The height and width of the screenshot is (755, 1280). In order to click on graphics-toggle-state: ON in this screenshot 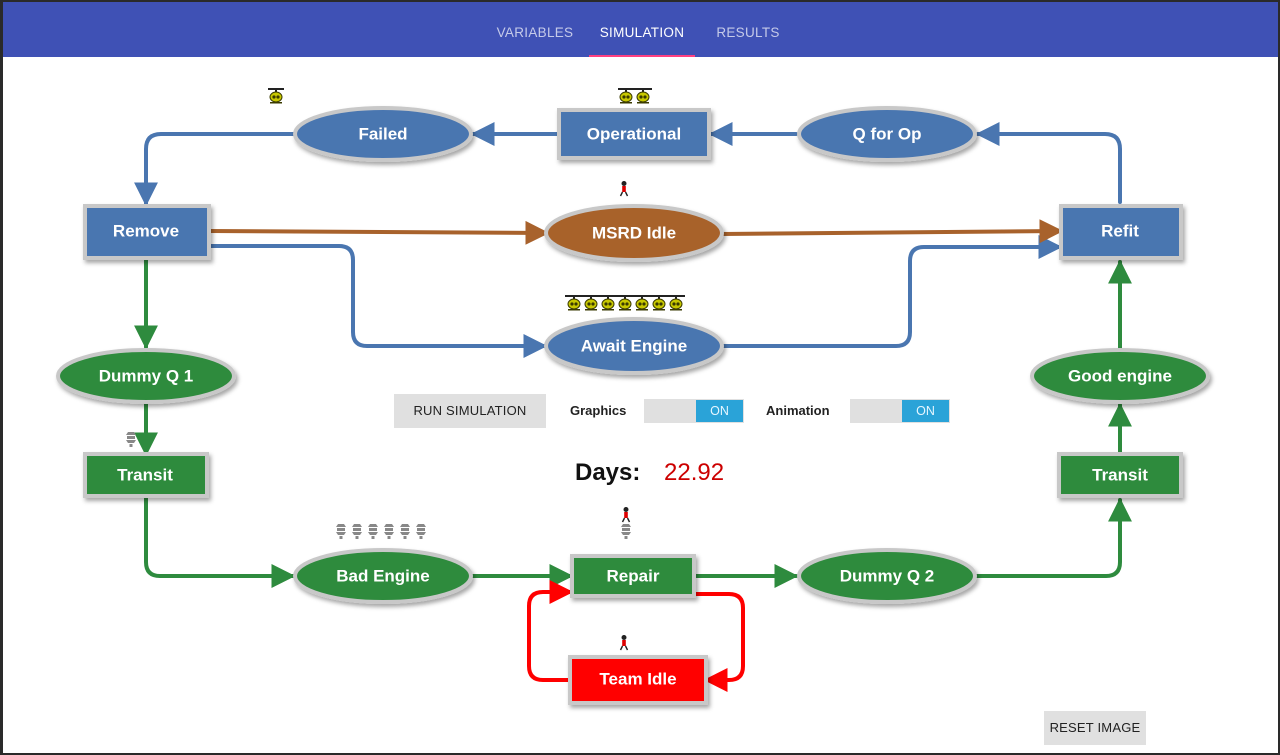, I will do `click(719, 411)`.